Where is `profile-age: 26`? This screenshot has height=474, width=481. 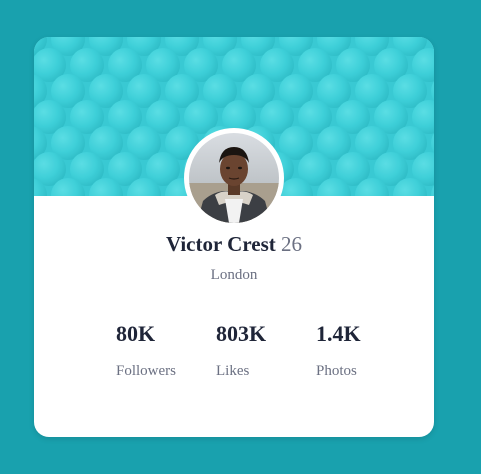
profile-age: 26 is located at coordinates (292, 244).